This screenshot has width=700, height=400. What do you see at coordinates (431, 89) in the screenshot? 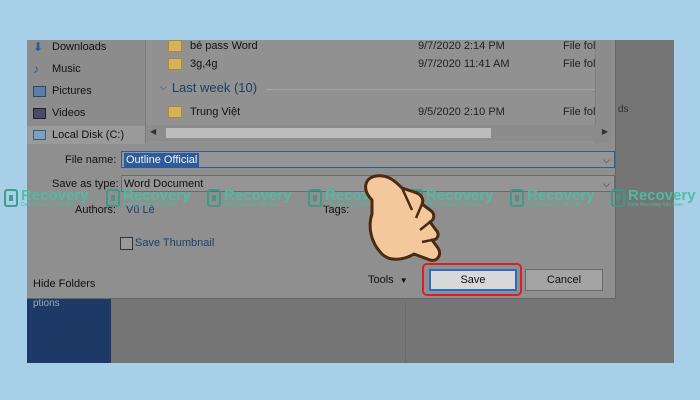
I see `group-divider` at bounding box center [431, 89].